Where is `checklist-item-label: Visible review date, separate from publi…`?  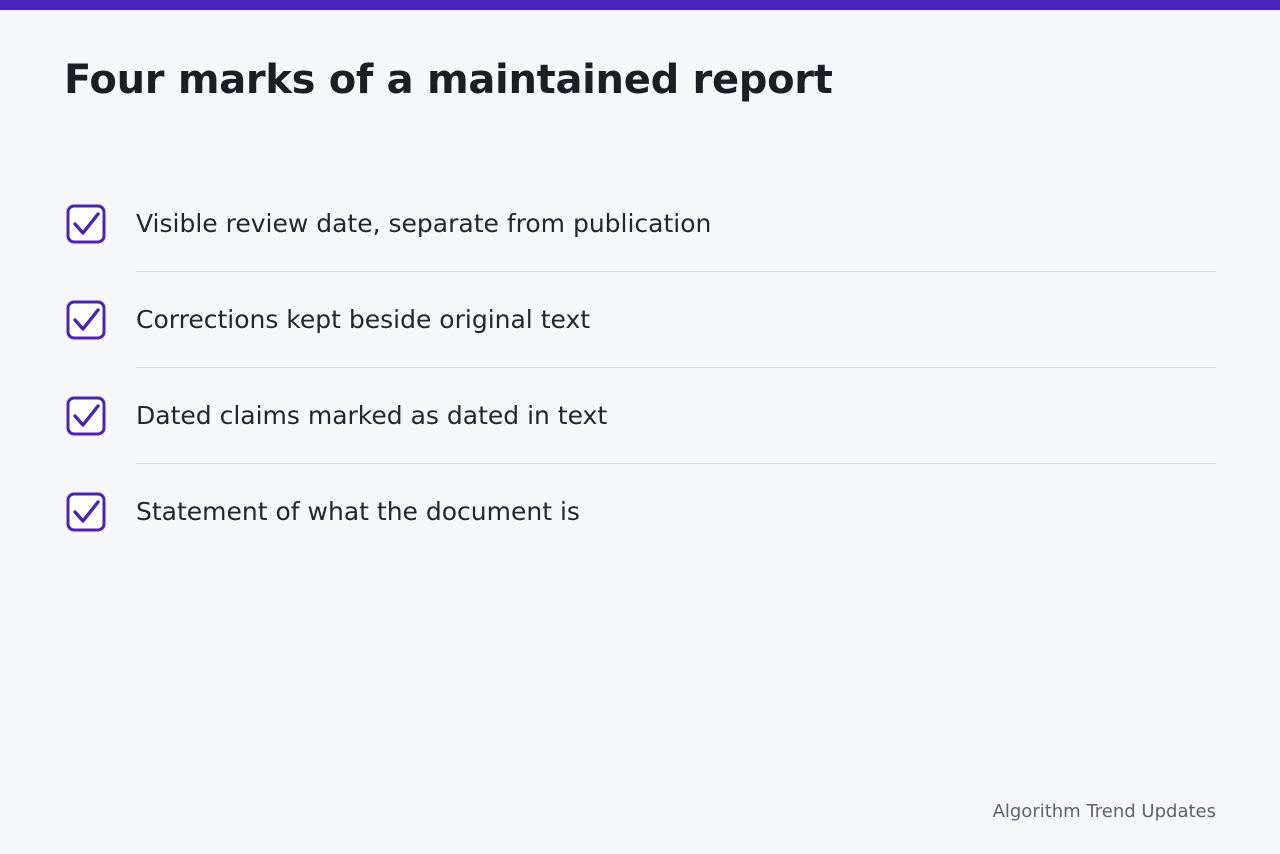
checklist-item-label: Visible review date, separate from publi… is located at coordinates (424, 223).